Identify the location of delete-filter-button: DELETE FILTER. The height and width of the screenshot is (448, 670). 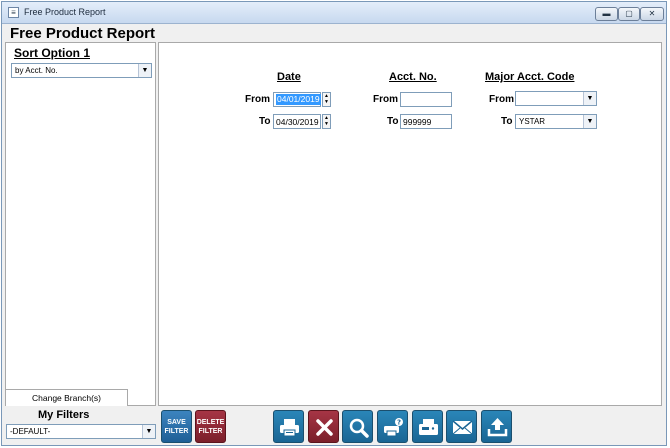
(210, 426).